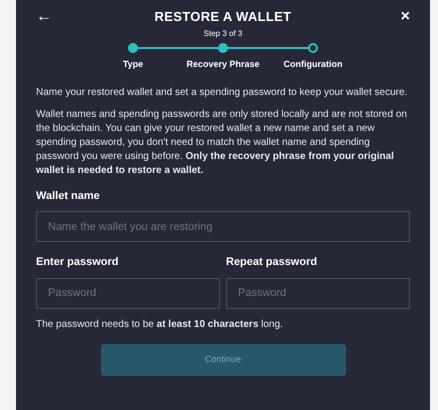 This screenshot has height=410, width=438. What do you see at coordinates (223, 64) in the screenshot?
I see `step-label: Recovery Phrase` at bounding box center [223, 64].